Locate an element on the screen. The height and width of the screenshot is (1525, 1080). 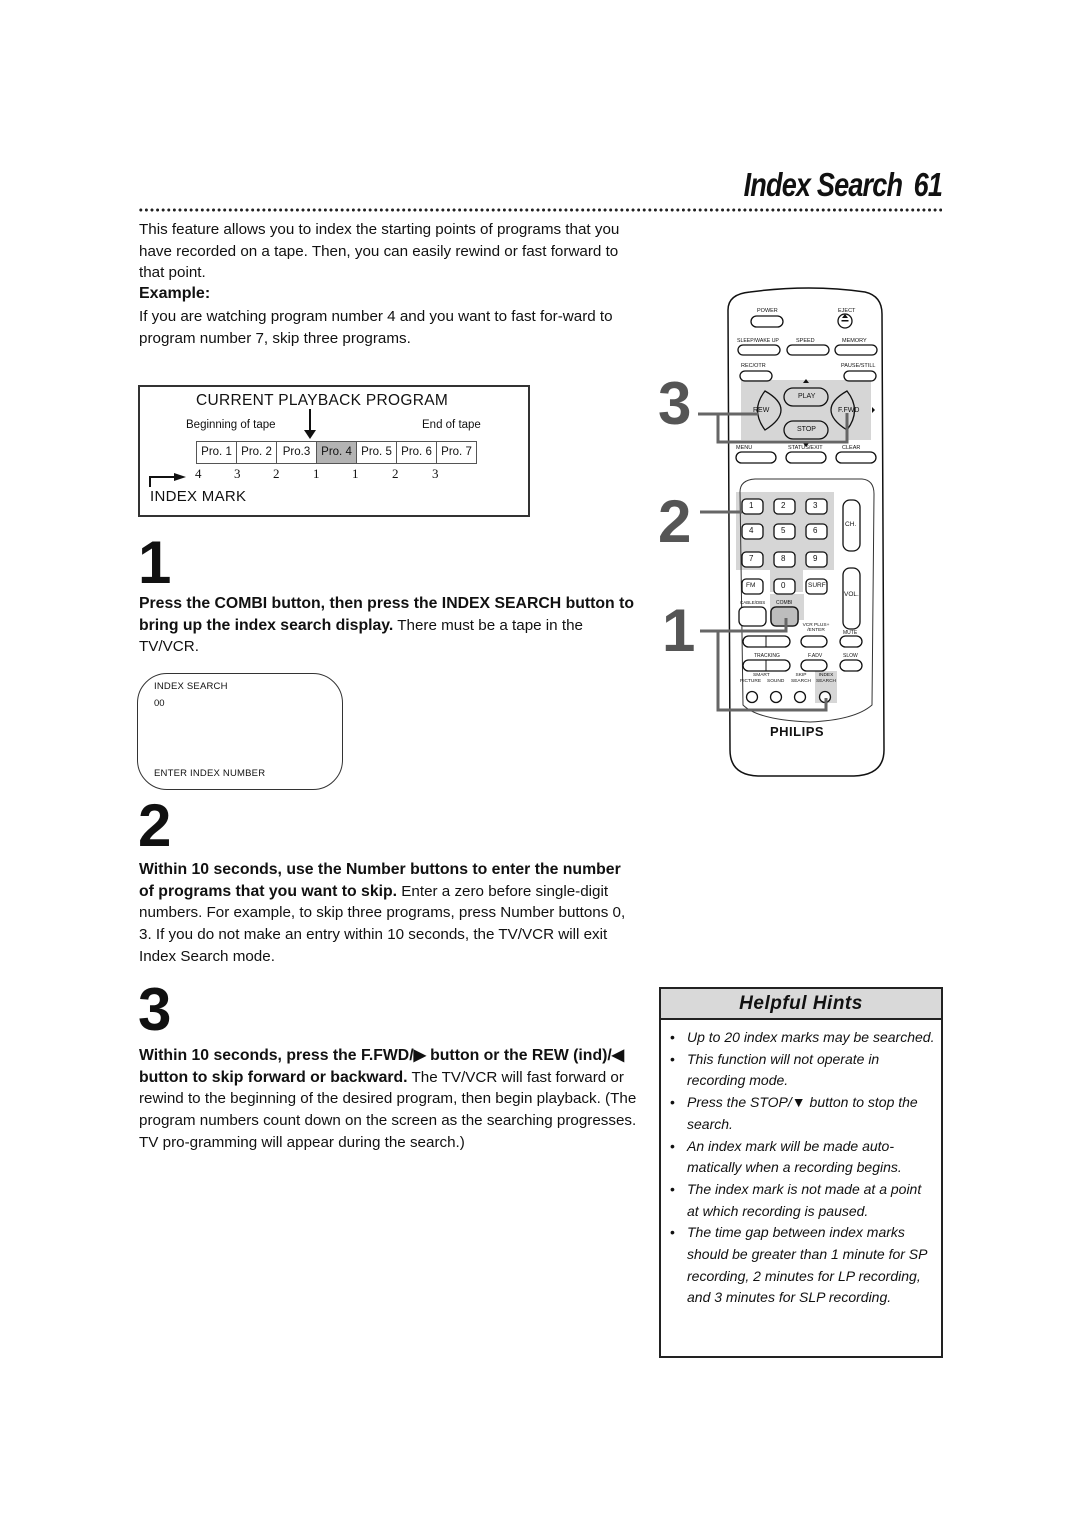
digit-1-button: 1 is located at coordinates (751, 505).